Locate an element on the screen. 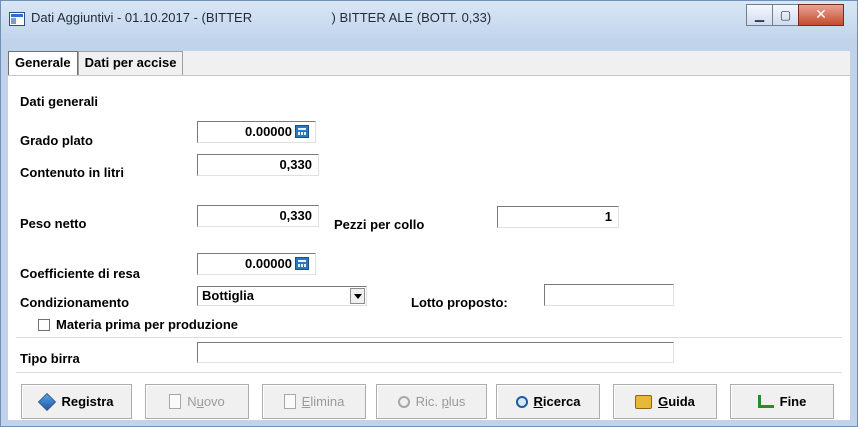 This screenshot has width=858, height=427. save-icon is located at coordinates (47, 401).